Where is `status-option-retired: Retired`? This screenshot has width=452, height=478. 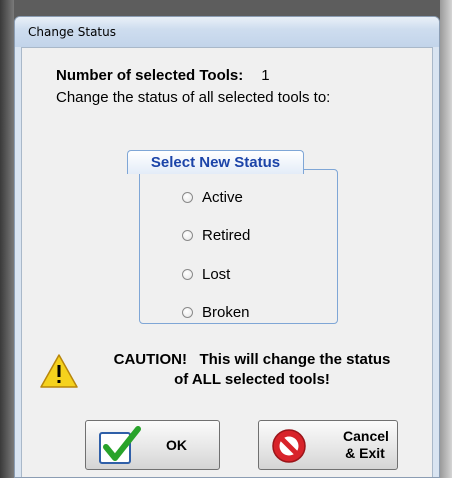
status-option-retired: Retired is located at coordinates (216, 235).